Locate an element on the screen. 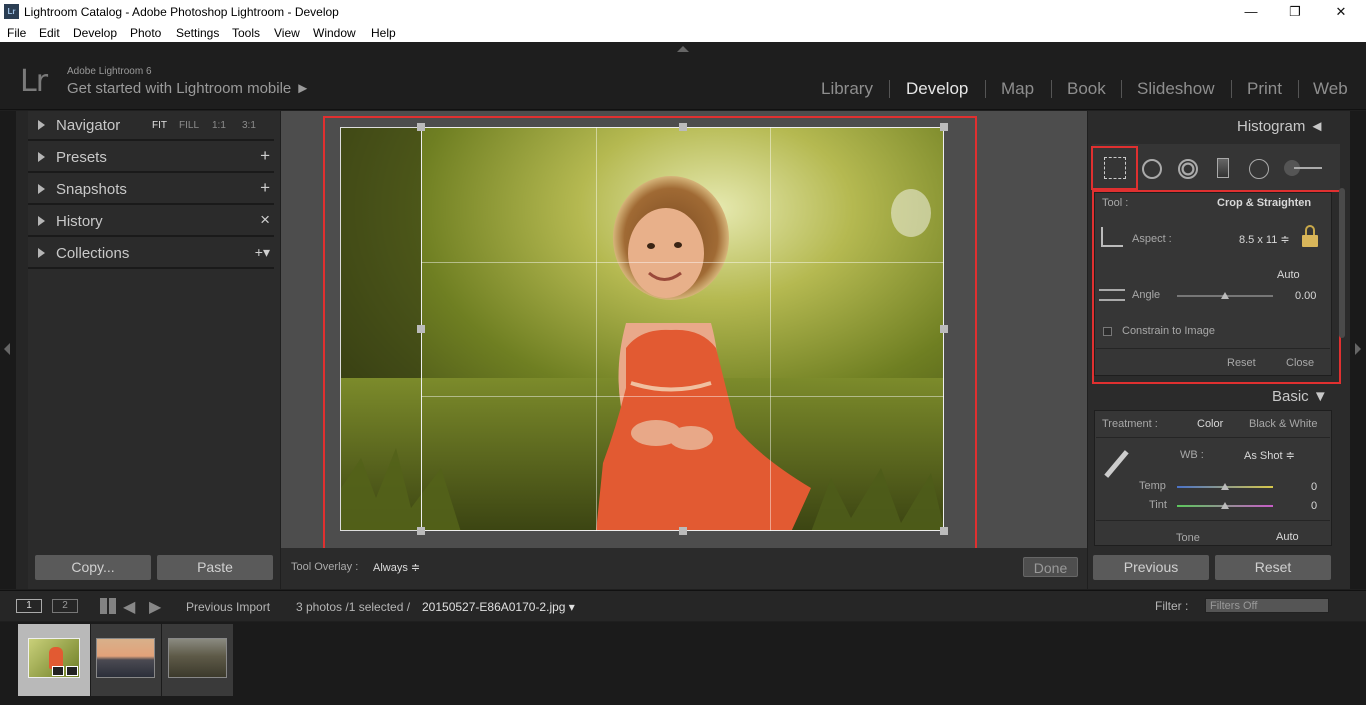  radial-filter-icon is located at coordinates (1259, 169).